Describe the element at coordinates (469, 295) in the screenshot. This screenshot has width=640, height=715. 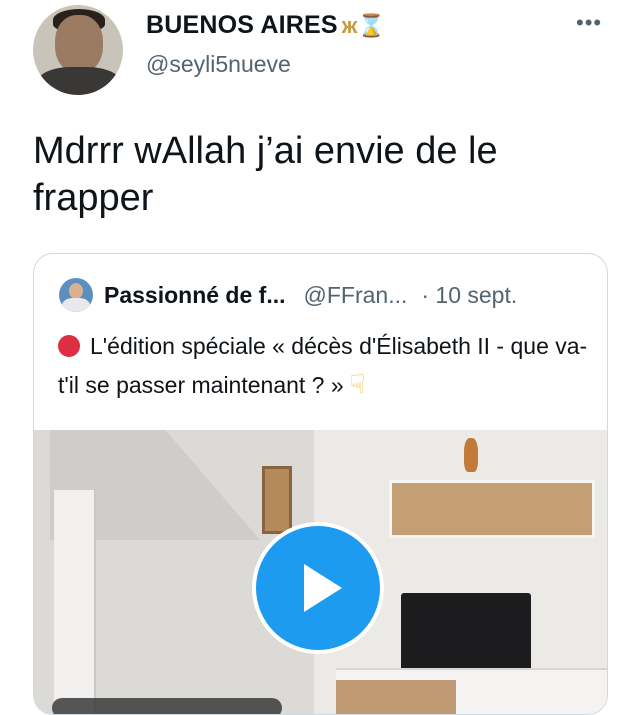
I see `quoted-timestamp: · 10 sept.` at that location.